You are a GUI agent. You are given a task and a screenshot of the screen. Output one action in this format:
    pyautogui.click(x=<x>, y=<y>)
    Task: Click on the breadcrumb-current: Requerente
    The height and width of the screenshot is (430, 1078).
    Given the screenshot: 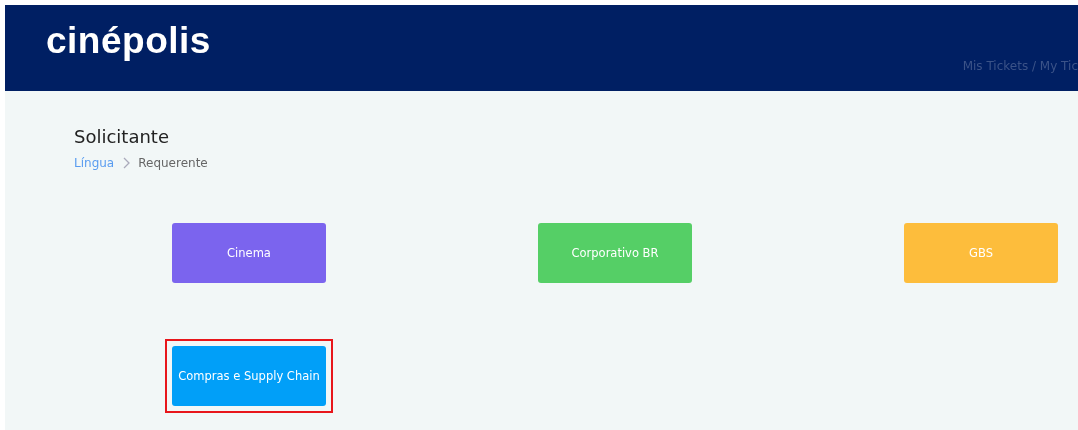 What is the action you would take?
    pyautogui.click(x=173, y=163)
    